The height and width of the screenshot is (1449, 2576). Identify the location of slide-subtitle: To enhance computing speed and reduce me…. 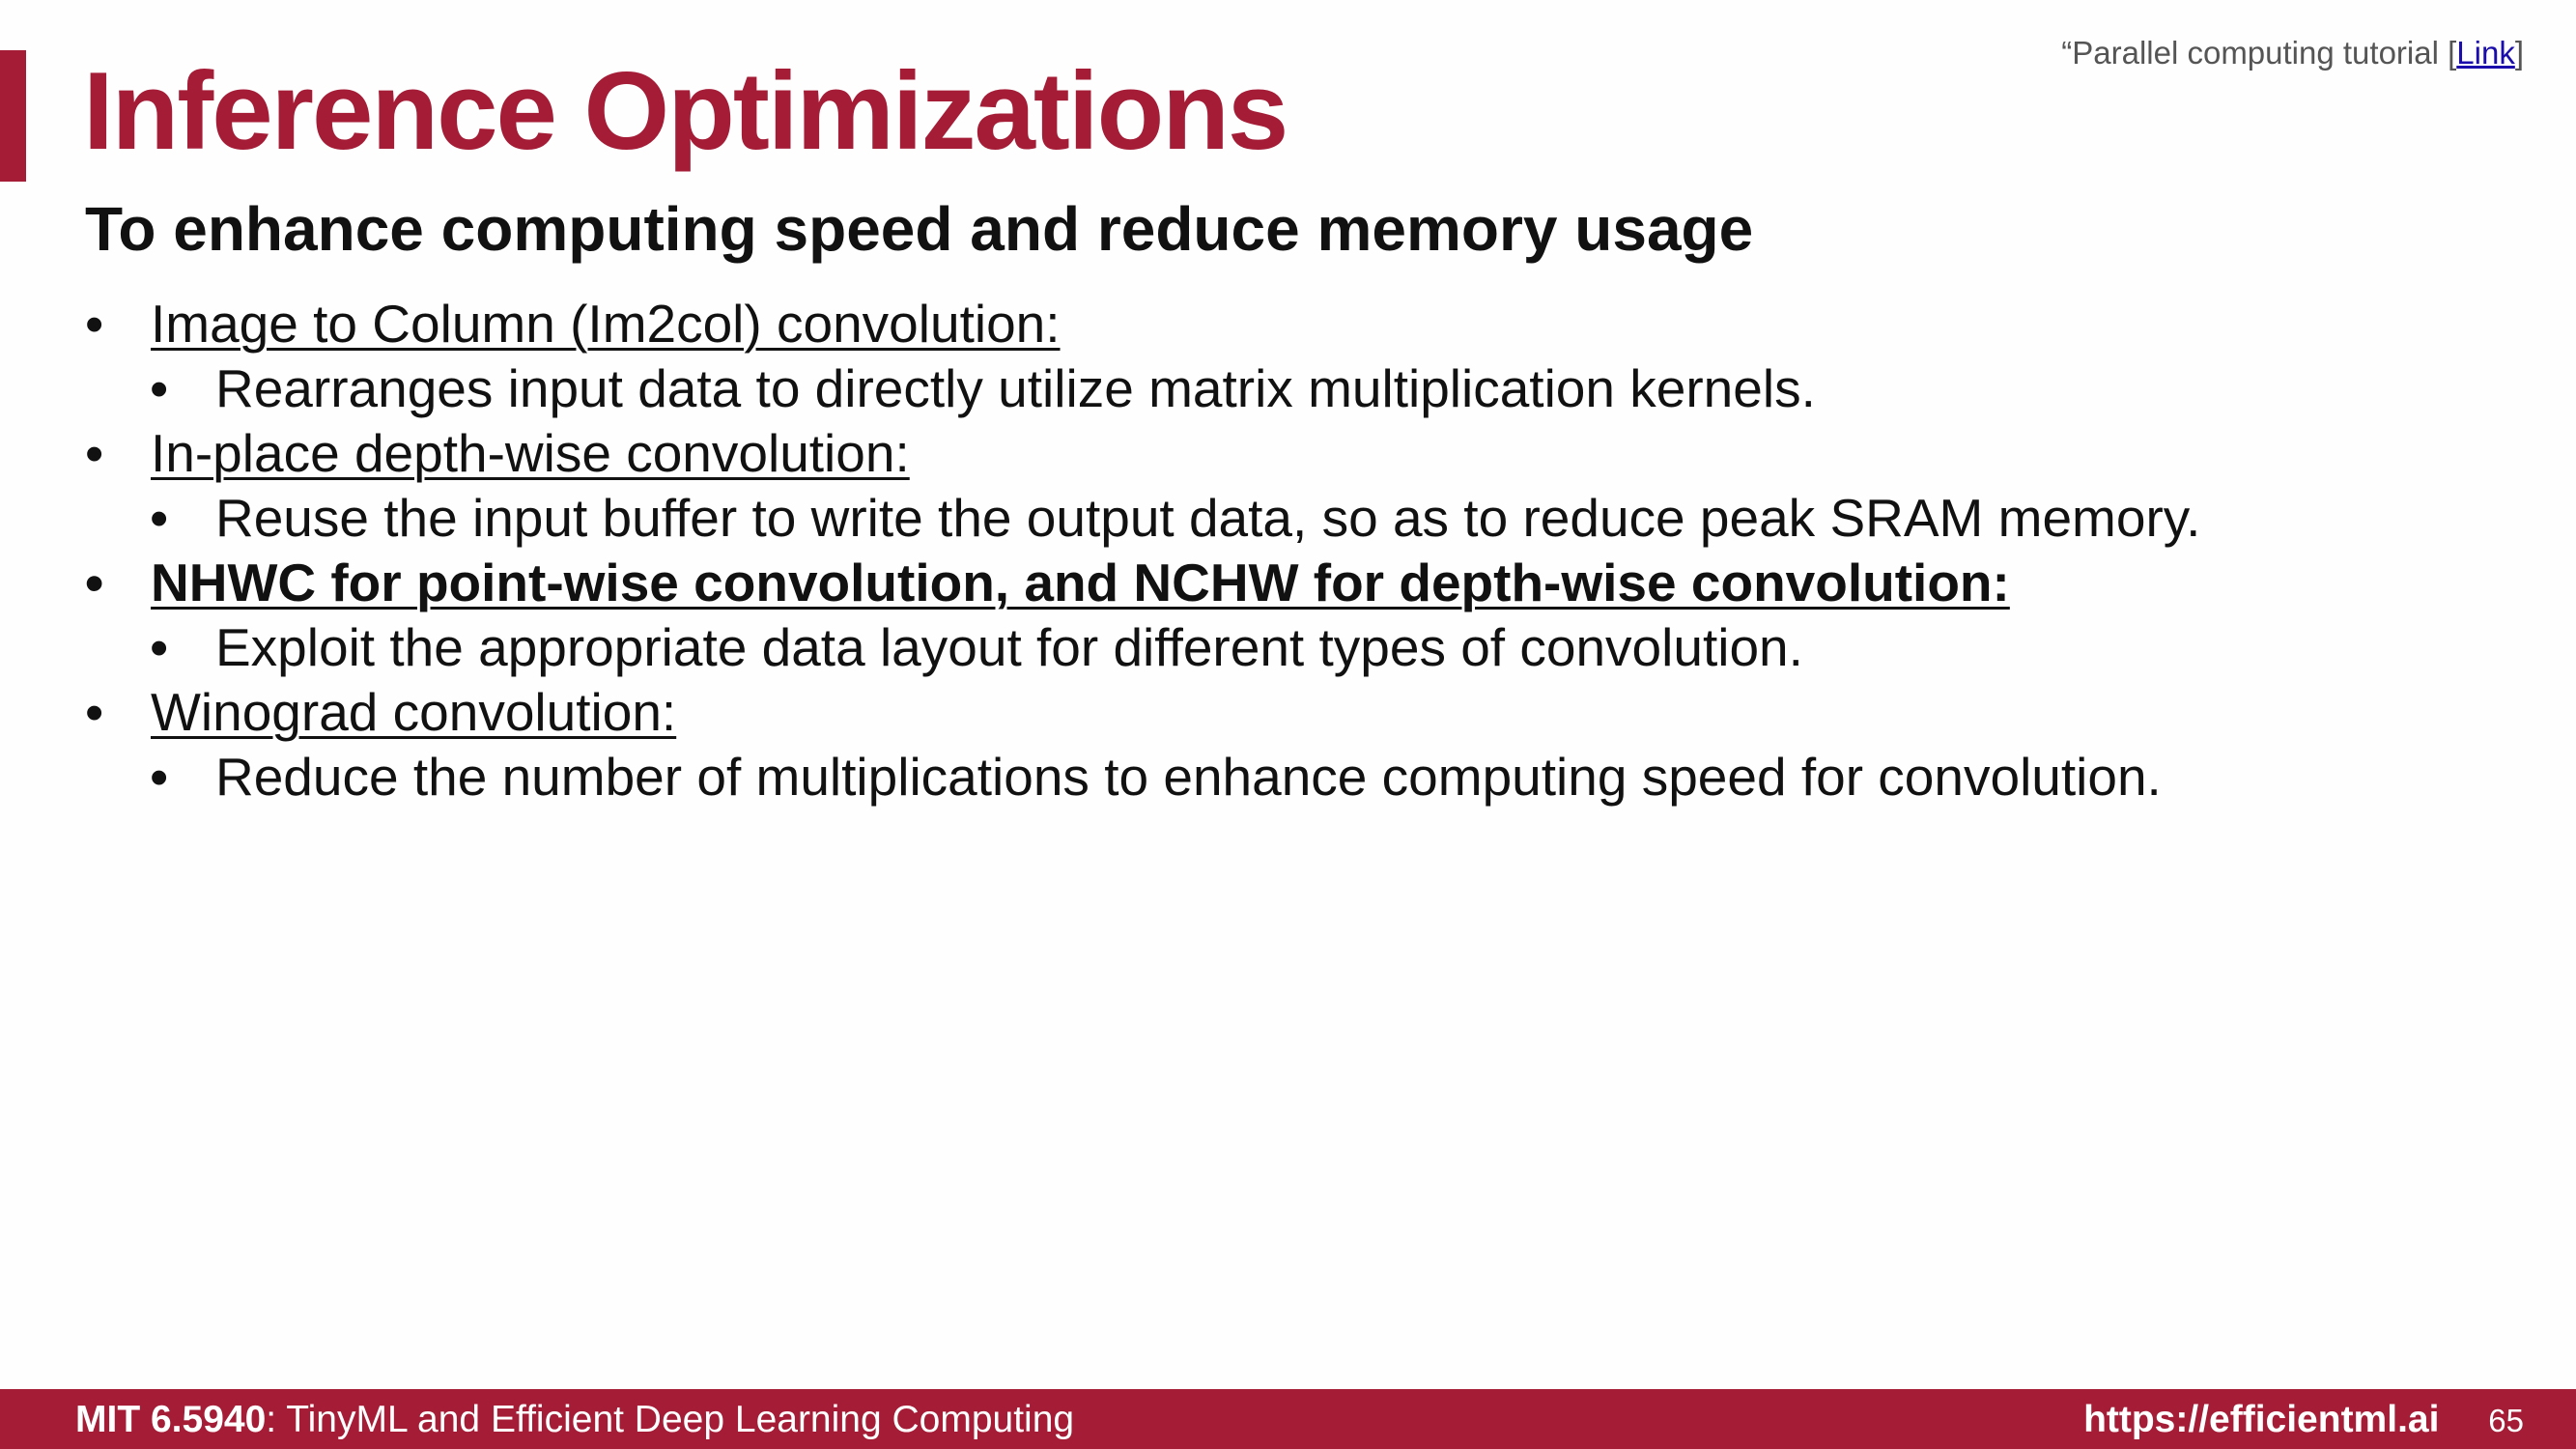
(919, 229).